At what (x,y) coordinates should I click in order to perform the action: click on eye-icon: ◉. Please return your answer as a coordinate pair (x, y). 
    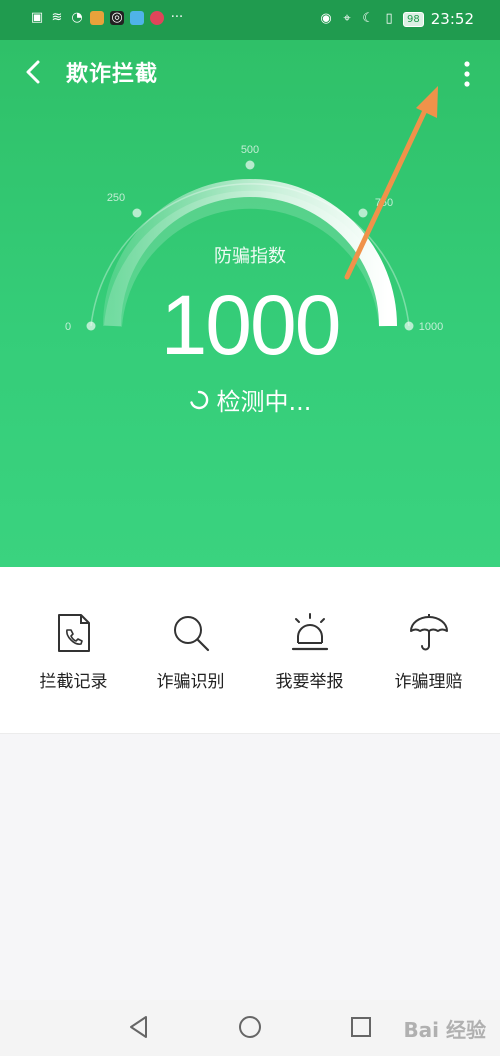
    Looking at the image, I should click on (326, 18).